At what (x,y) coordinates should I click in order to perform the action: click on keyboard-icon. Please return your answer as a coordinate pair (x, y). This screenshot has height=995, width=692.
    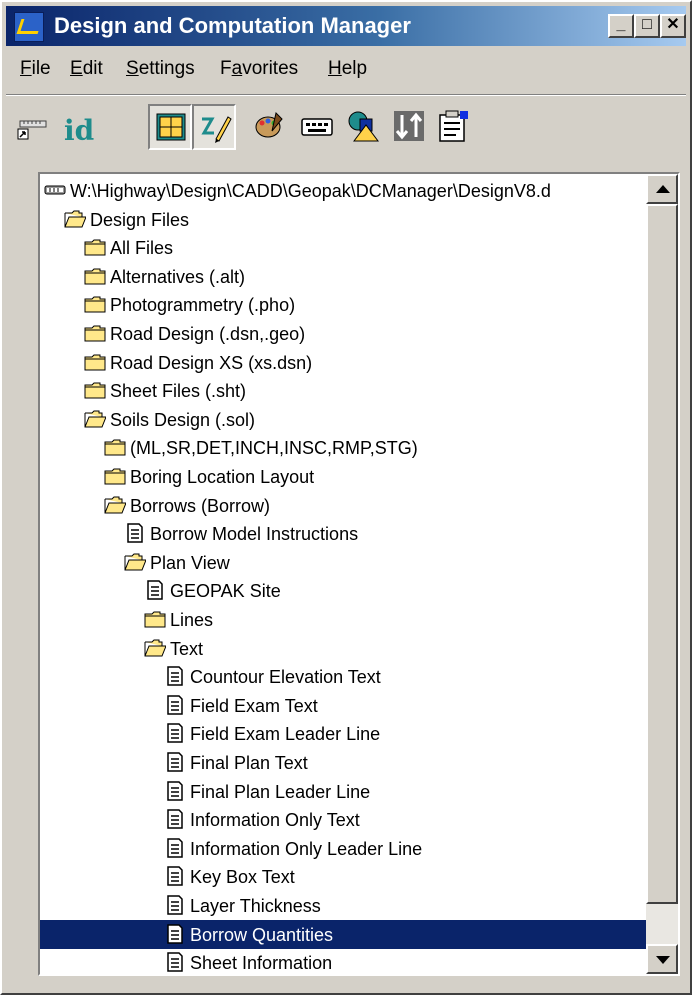
    Looking at the image, I should click on (318, 127).